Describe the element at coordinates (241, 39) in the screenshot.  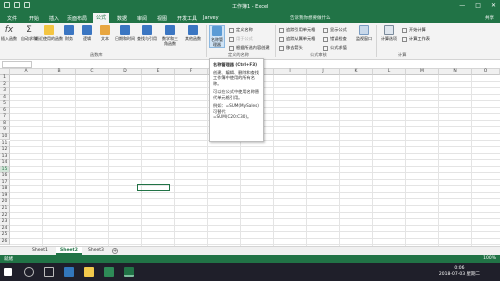
I see `use-in-formula-button: 用于公式` at that location.